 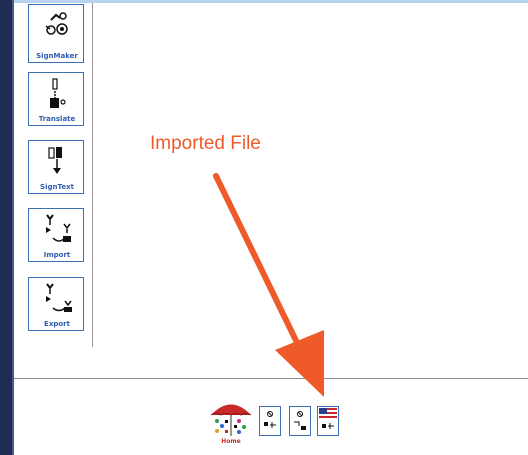 I want to click on file-icon-3-imported, so click(x=328, y=421).